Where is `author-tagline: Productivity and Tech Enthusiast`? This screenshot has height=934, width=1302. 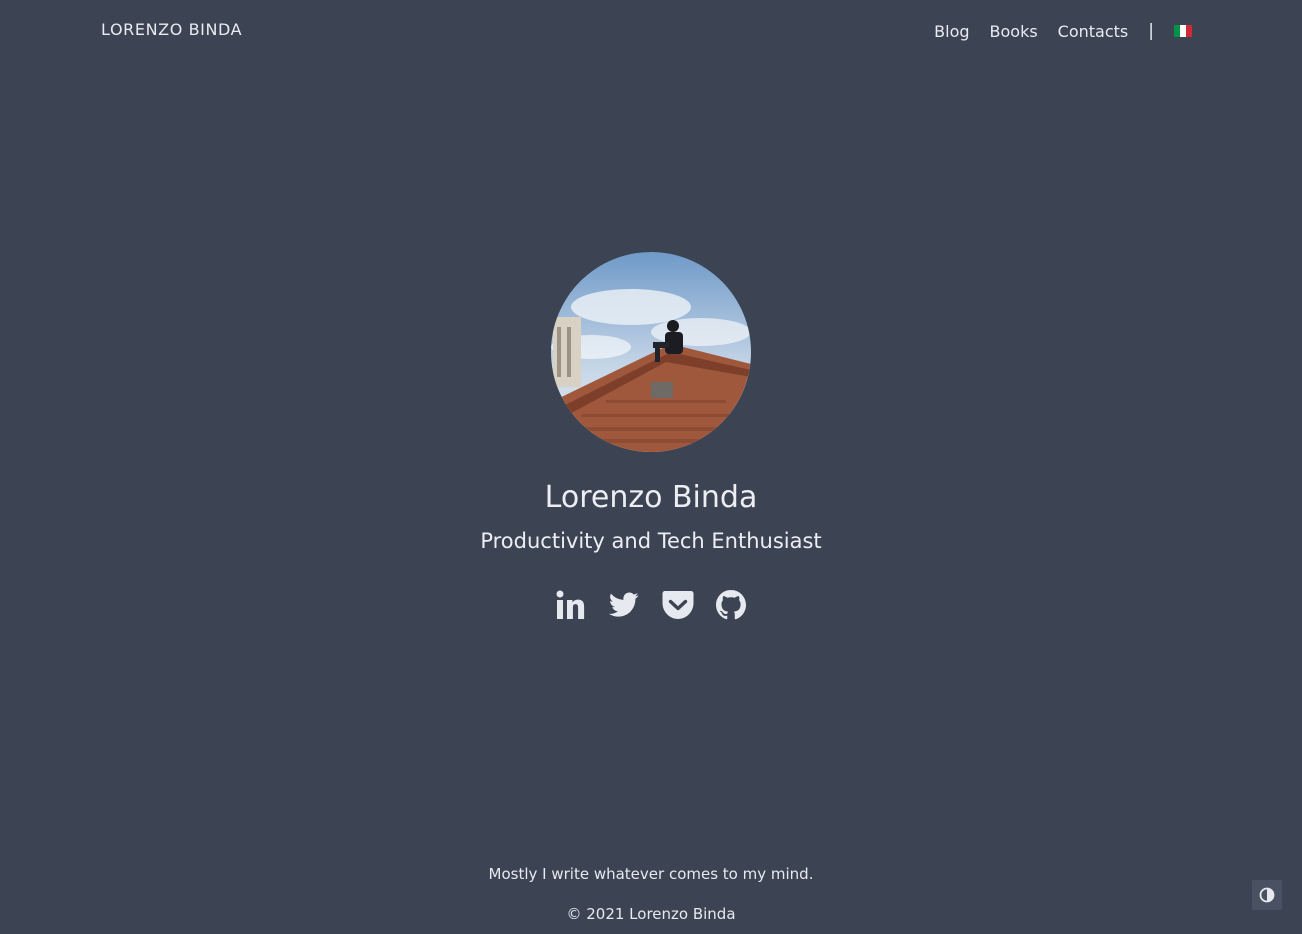 author-tagline: Productivity and Tech Enthusiast is located at coordinates (651, 541).